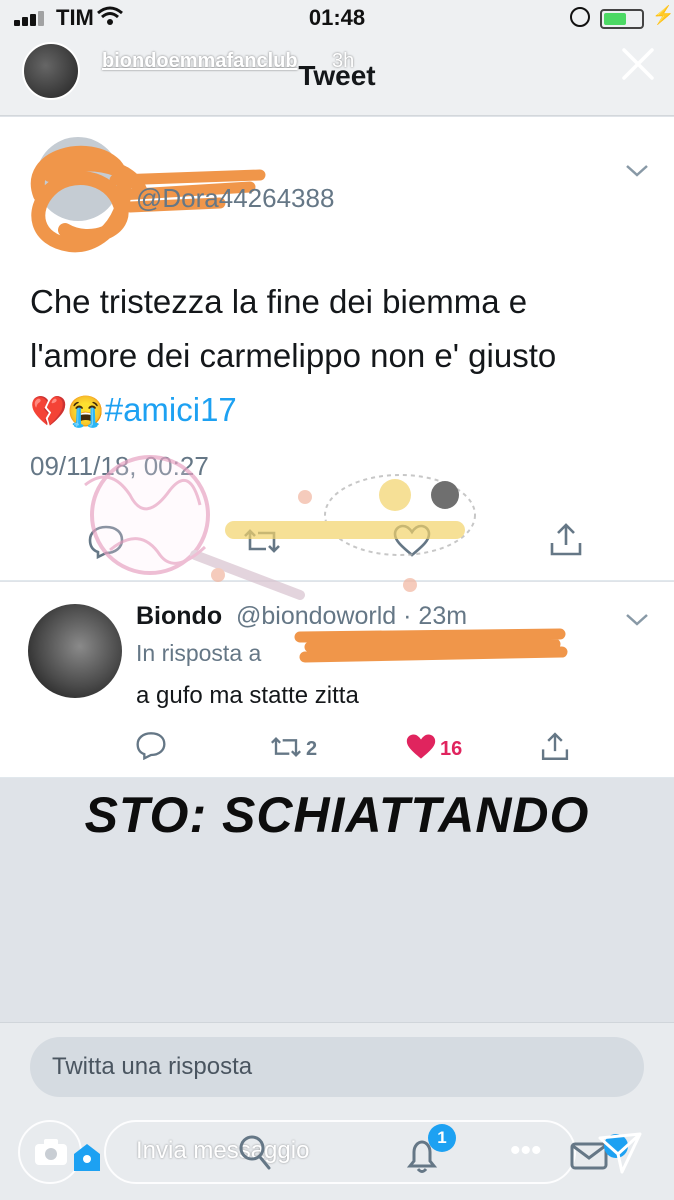  I want to click on retweet-count: 2, so click(312, 749).